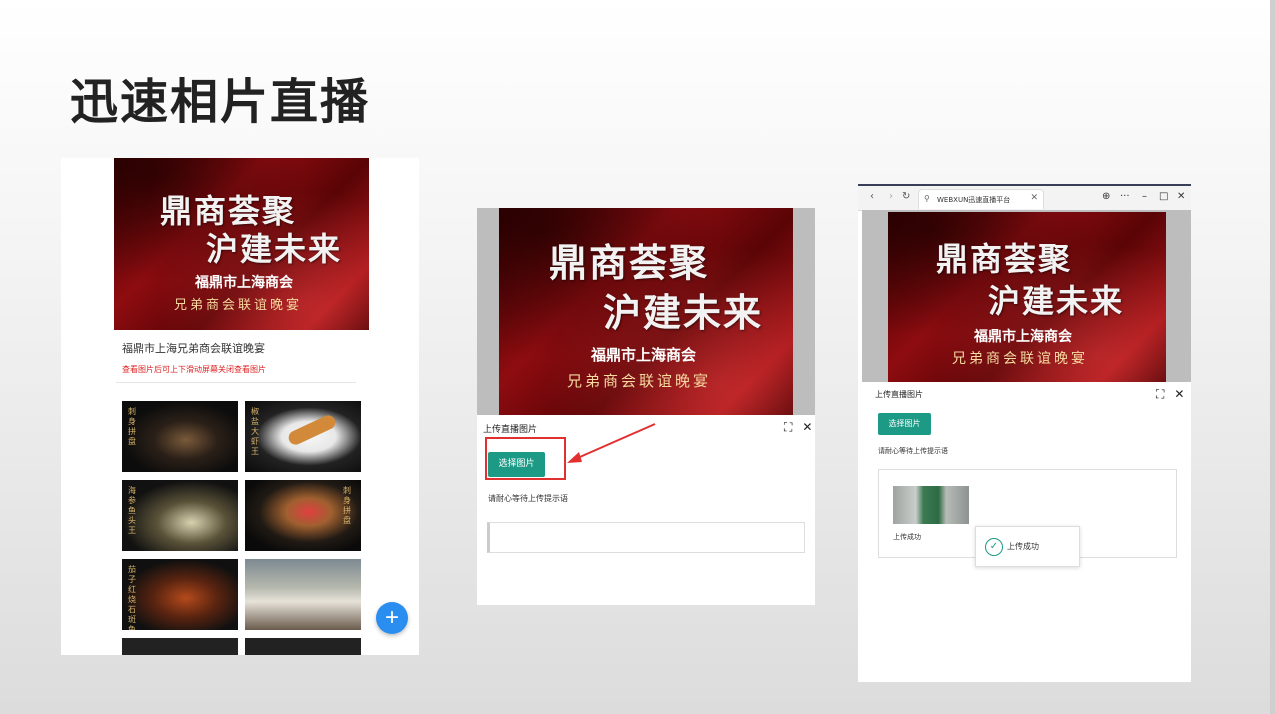 Image resolution: width=1275 pixels, height=714 pixels. I want to click on window-close-icon: ✕, so click(1181, 197).